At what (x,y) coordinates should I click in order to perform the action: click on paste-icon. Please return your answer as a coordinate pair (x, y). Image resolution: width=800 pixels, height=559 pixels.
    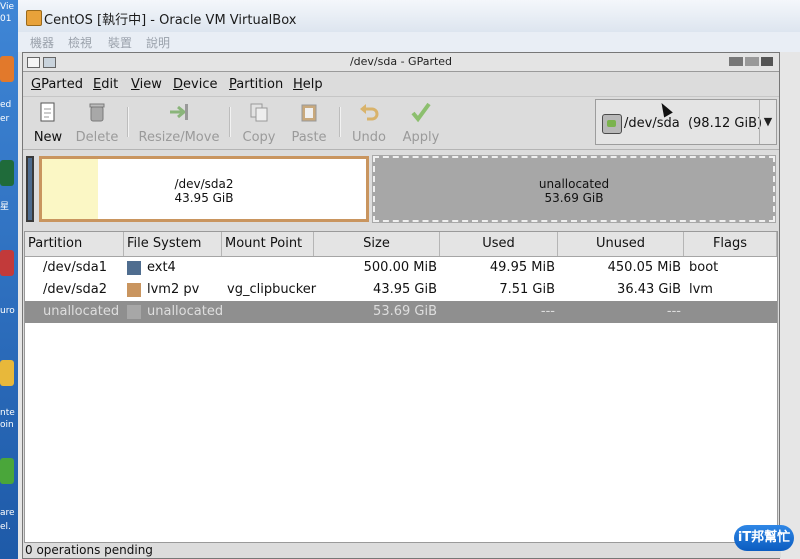
    Looking at the image, I should click on (309, 113).